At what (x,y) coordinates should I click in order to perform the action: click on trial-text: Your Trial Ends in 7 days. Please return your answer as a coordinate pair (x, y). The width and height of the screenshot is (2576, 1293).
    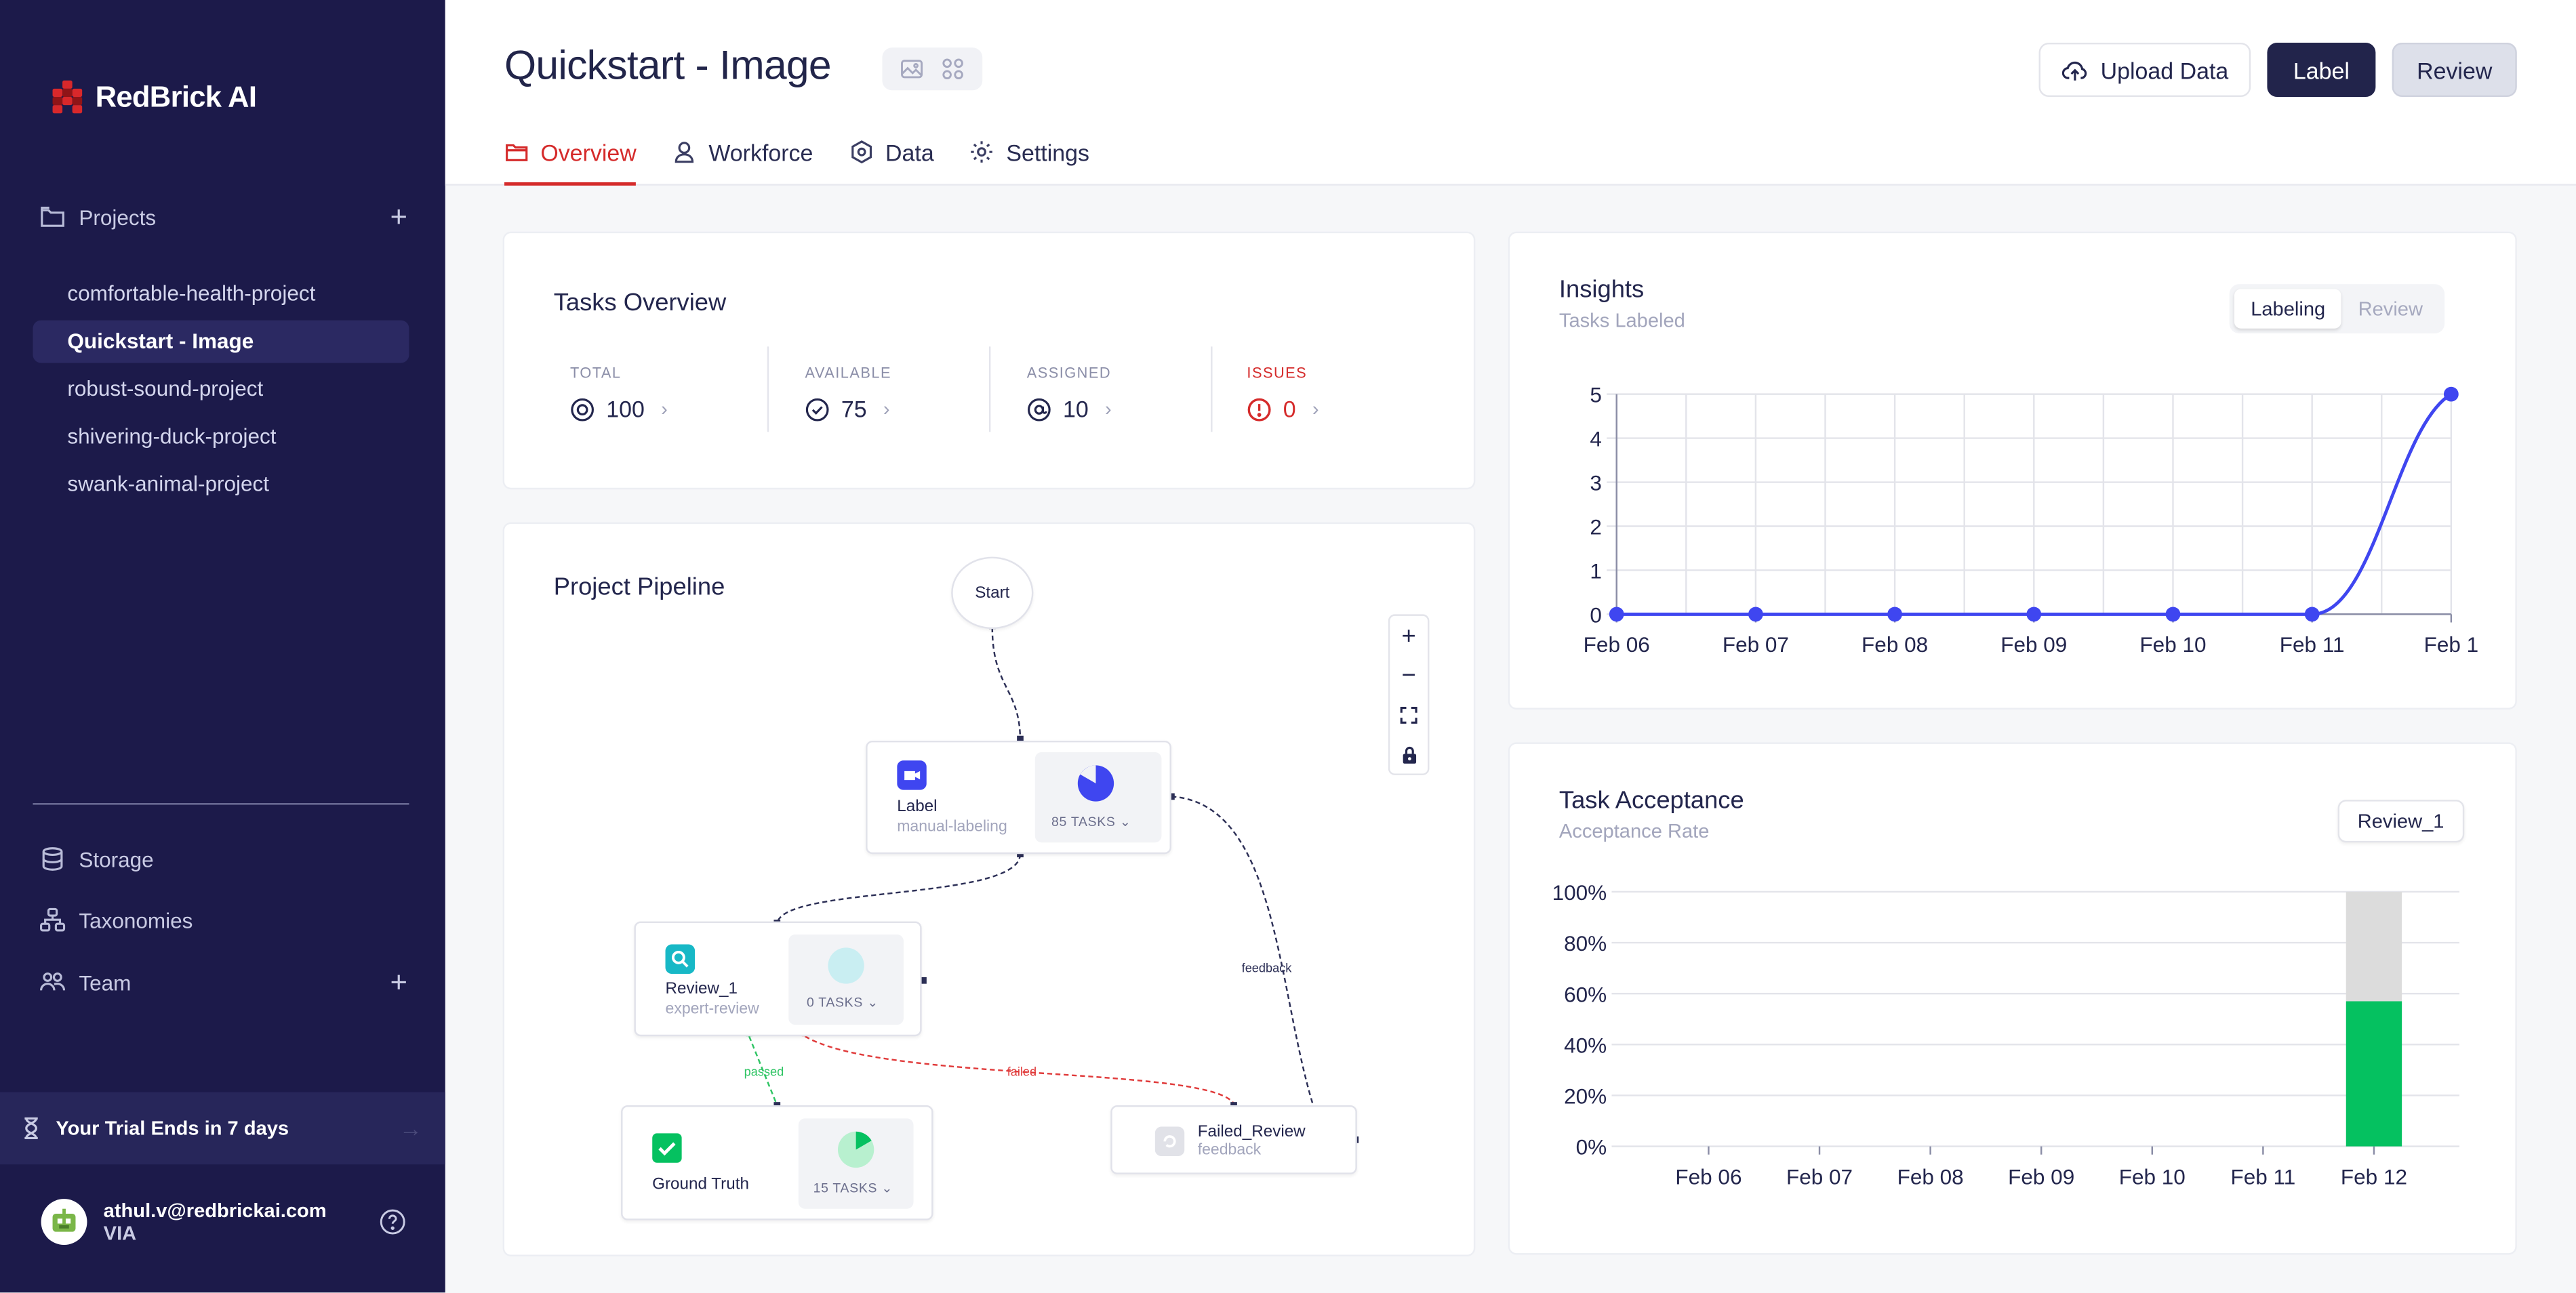
    Looking at the image, I should click on (172, 1128).